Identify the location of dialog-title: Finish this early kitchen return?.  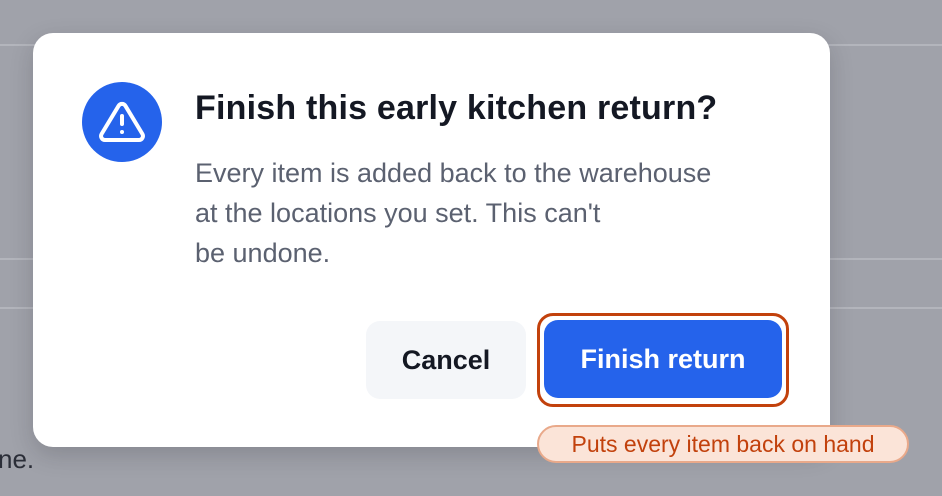
(456, 108).